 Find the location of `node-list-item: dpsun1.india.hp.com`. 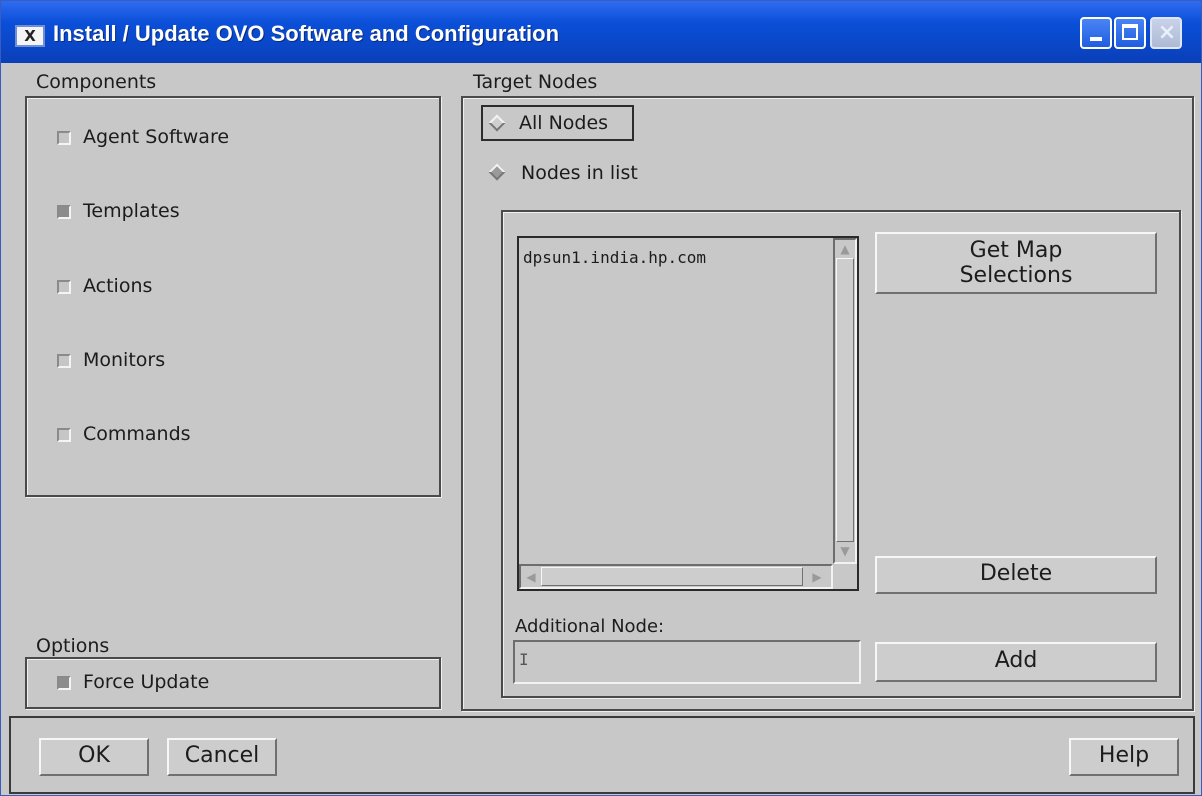

node-list-item: dpsun1.india.hp.com is located at coordinates (614, 257).